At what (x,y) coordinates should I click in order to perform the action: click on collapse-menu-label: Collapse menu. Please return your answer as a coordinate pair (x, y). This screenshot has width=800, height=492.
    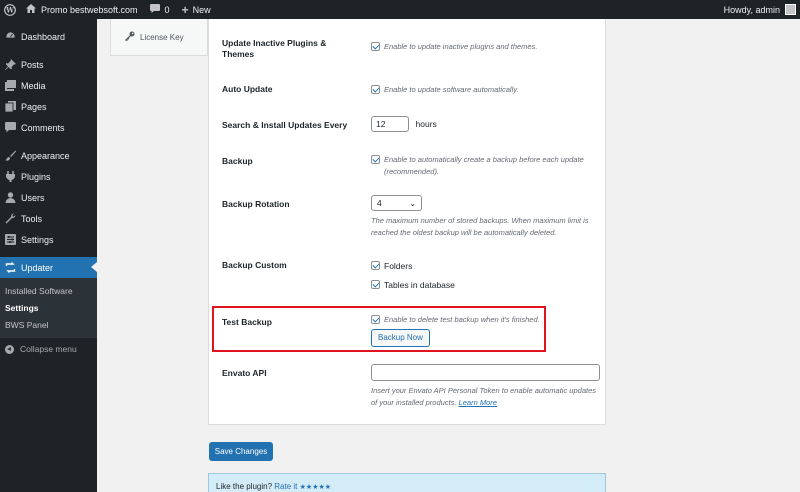
    Looking at the image, I should click on (48, 349).